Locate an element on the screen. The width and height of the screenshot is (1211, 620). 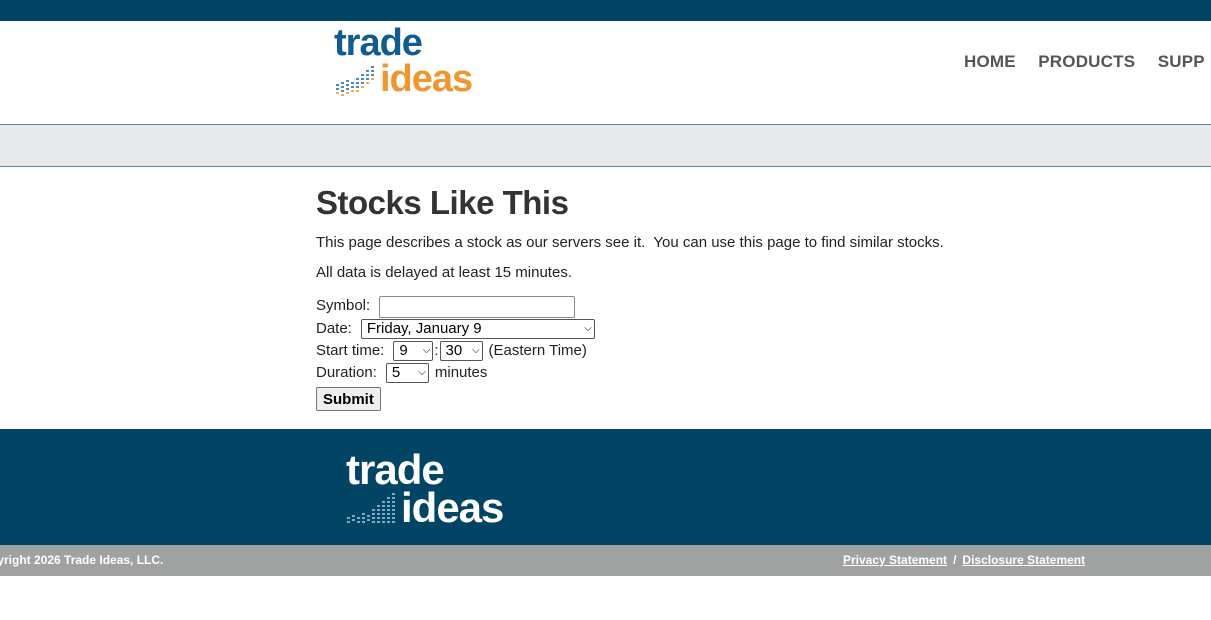
timezone-note: (Eastern Time) is located at coordinates (537, 350).